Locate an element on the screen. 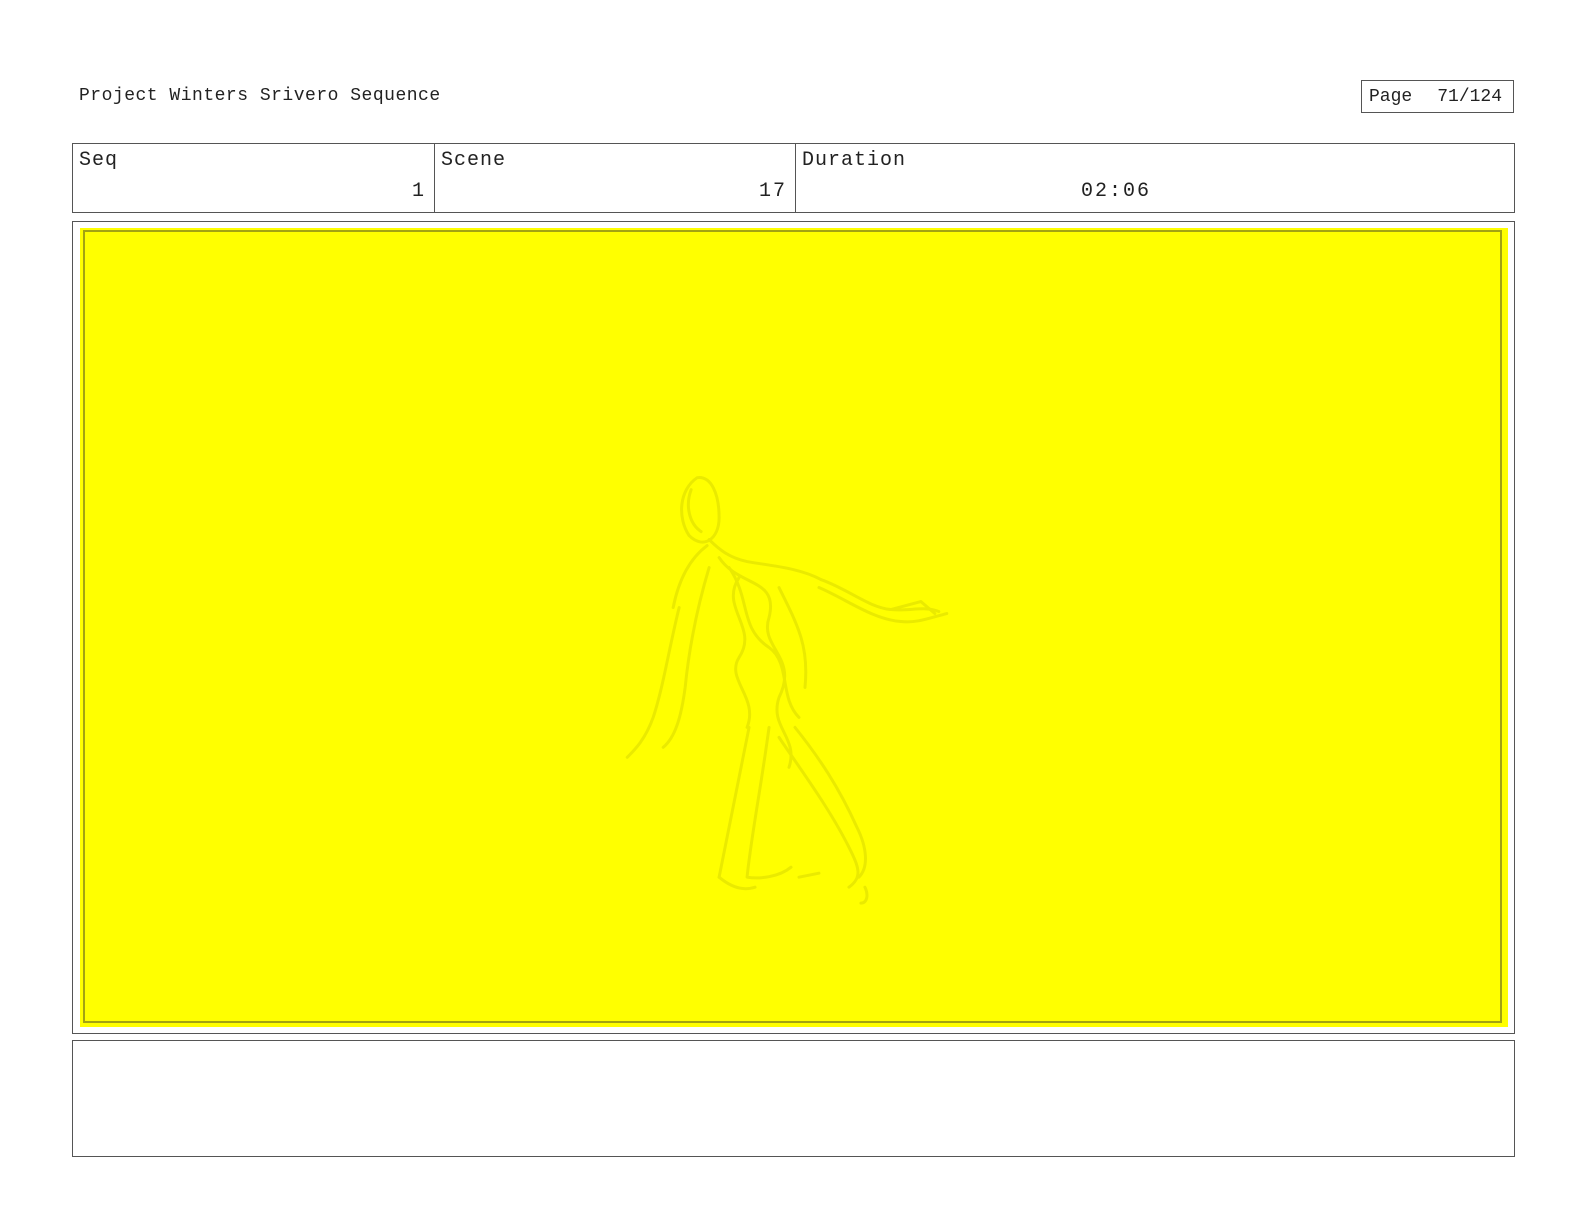 This screenshot has width=1584, height=1224. page-indicator: Page 71/124 is located at coordinates (1437, 96).